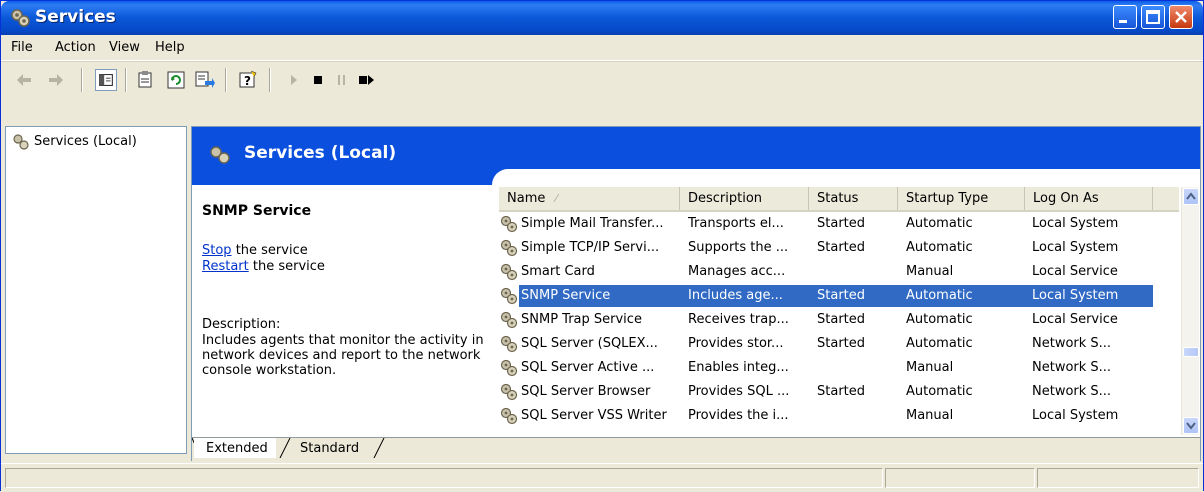  What do you see at coordinates (241, 324) in the screenshot?
I see `description-label: Description:` at bounding box center [241, 324].